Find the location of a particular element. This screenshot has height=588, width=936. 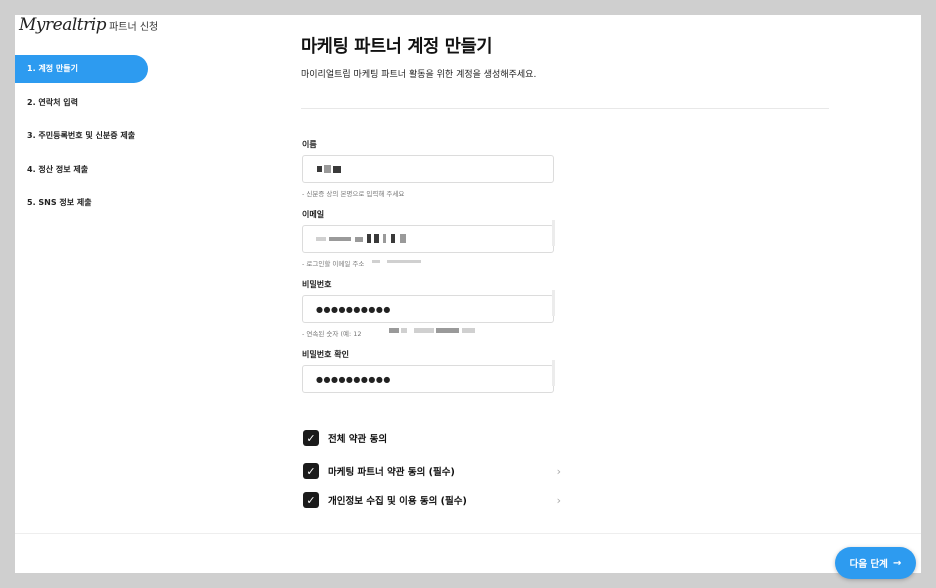

next-step-button: 다음 단계 → is located at coordinates (875, 563).